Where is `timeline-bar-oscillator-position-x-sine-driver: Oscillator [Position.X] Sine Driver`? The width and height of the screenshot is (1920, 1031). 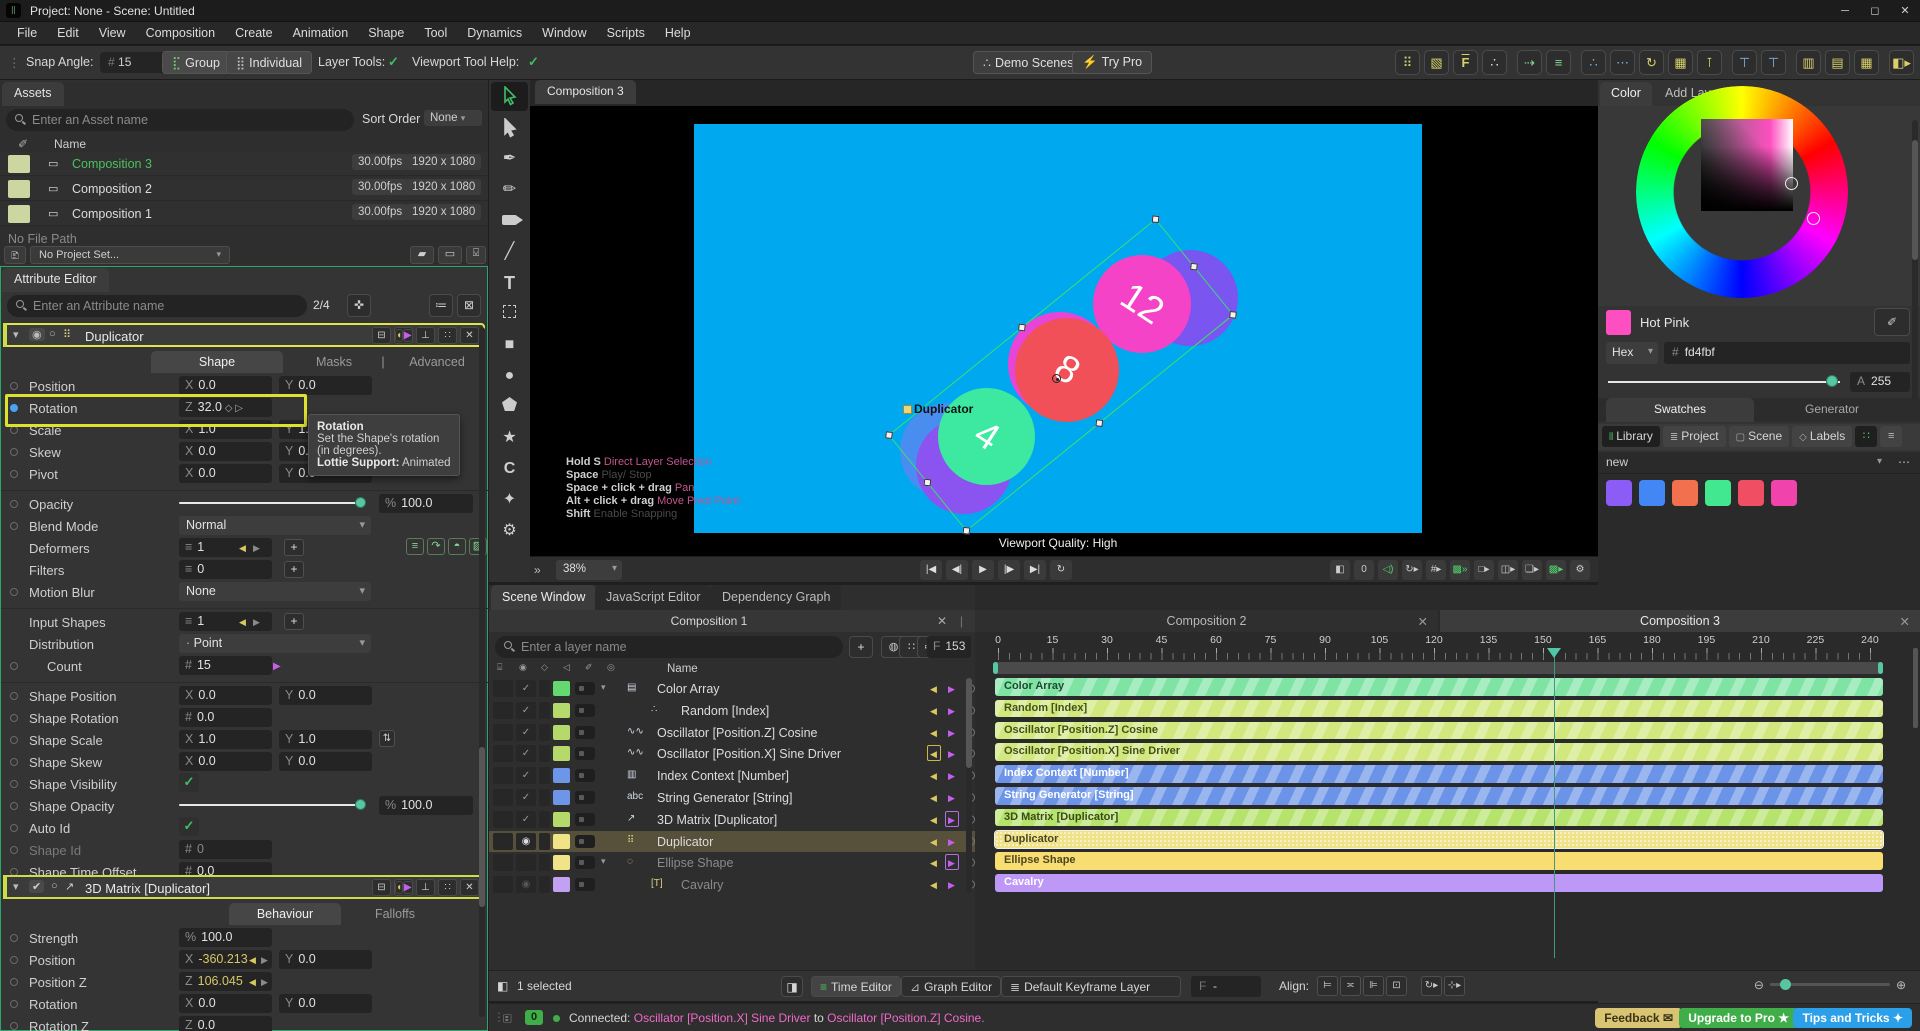
timeline-bar-oscillator-position-x-sine-driver: Oscillator [Position.X] Sine Driver is located at coordinates (1439, 752).